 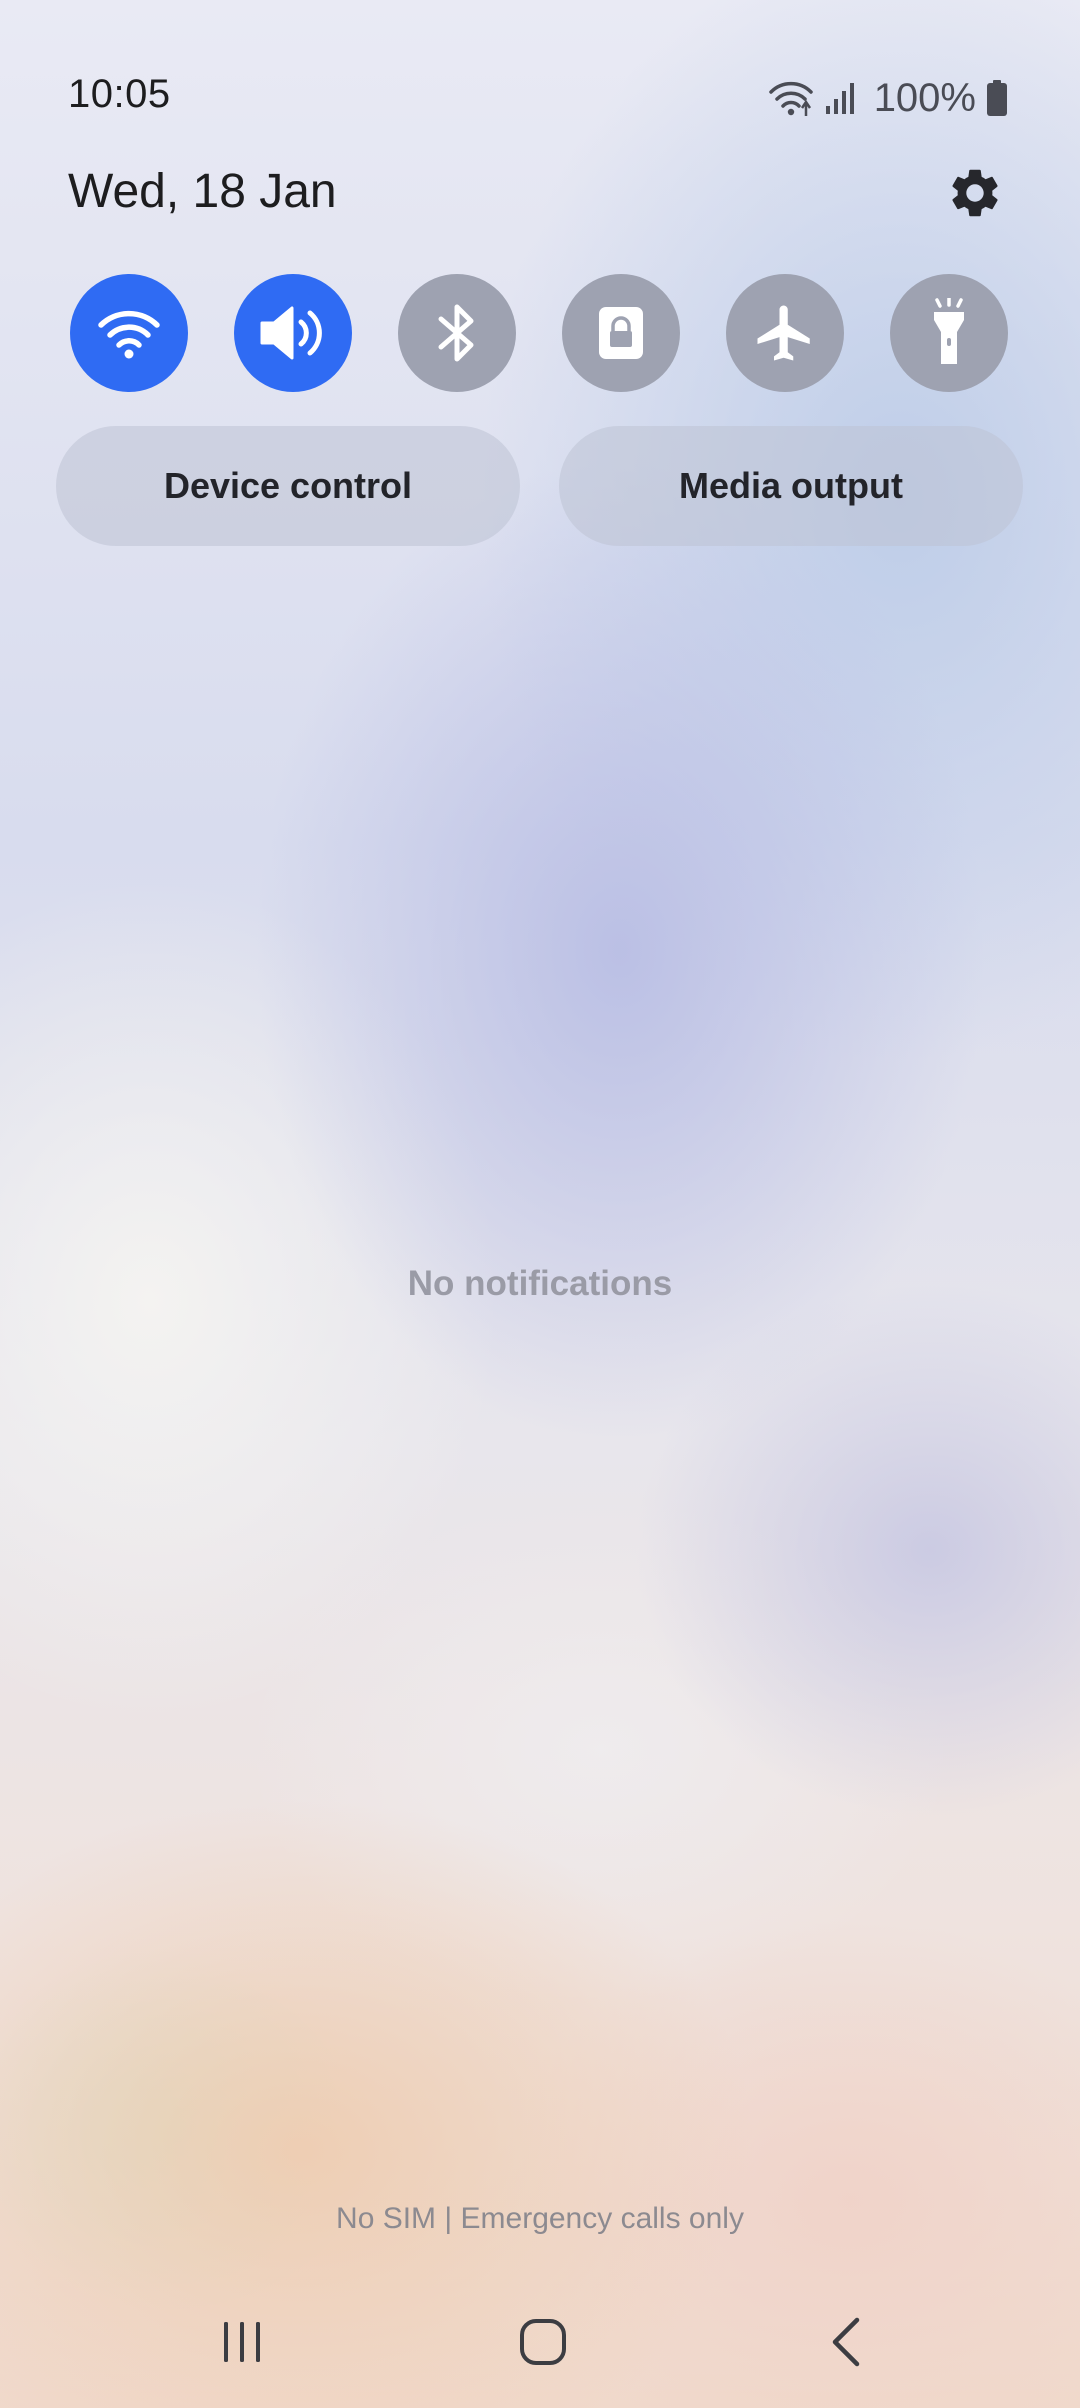 I want to click on home-icon, so click(x=543, y=2344).